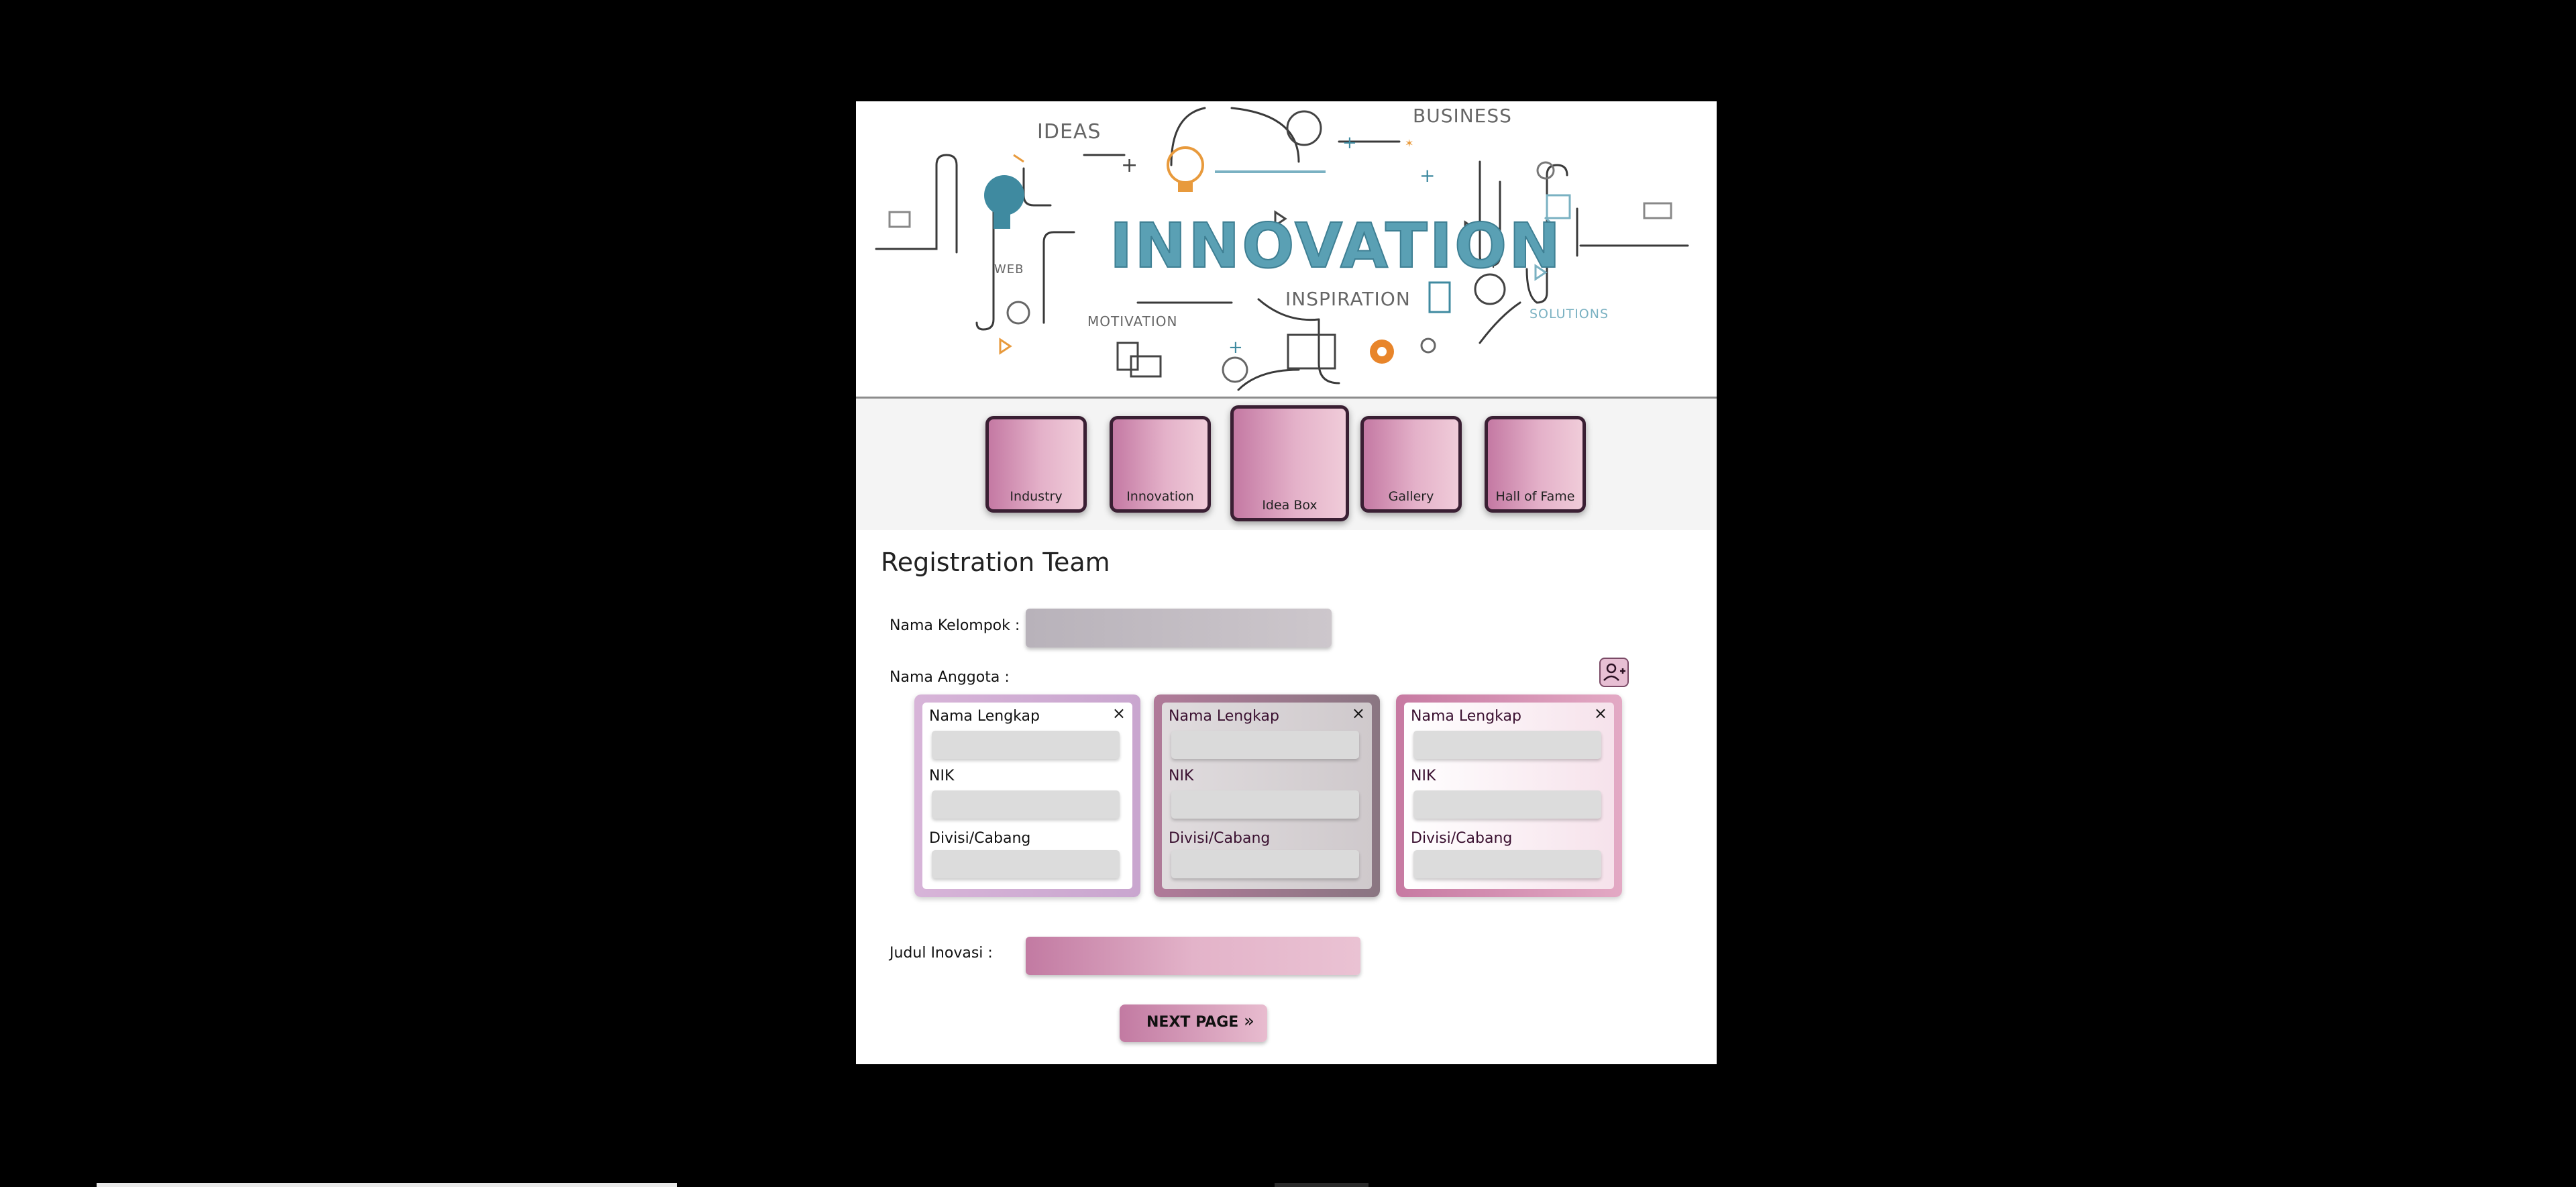 This screenshot has width=2576, height=1187. I want to click on nav-tile-label: Hall of Fame, so click(1535, 496).